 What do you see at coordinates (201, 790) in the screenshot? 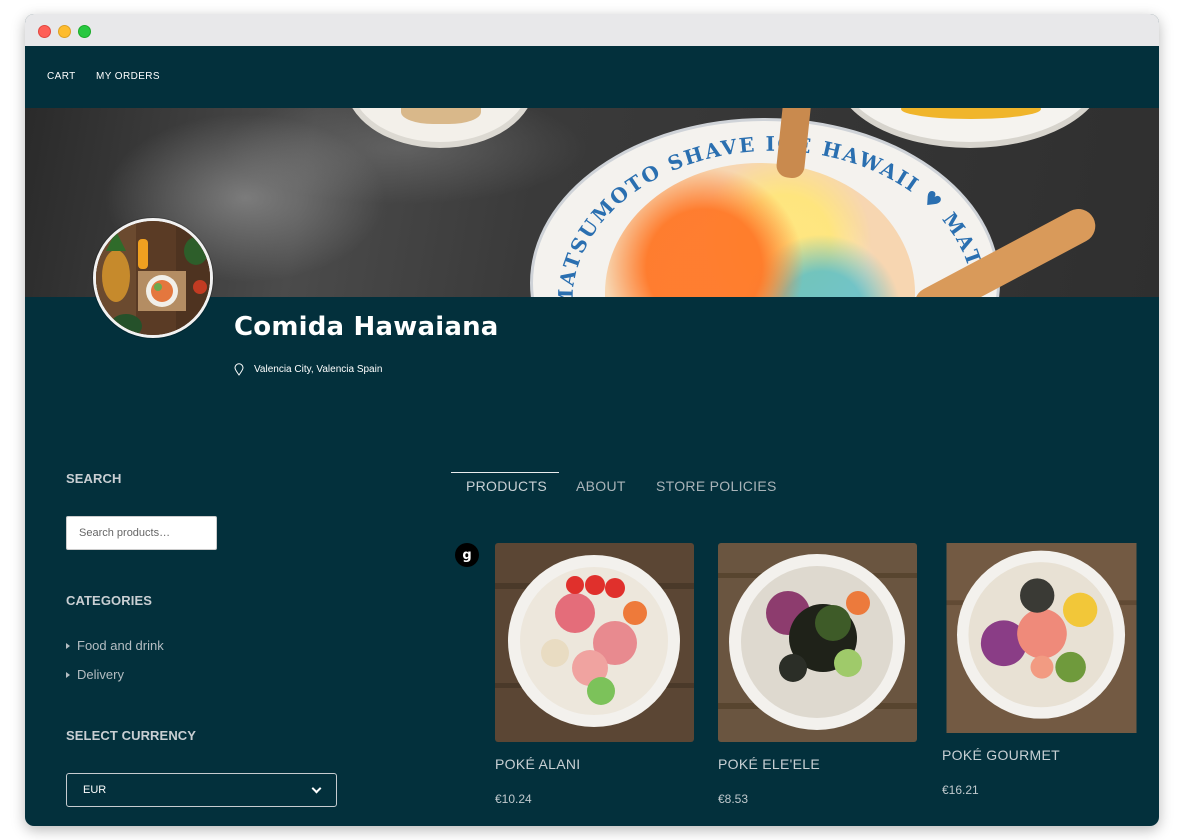
I see `currency-select: EUR` at bounding box center [201, 790].